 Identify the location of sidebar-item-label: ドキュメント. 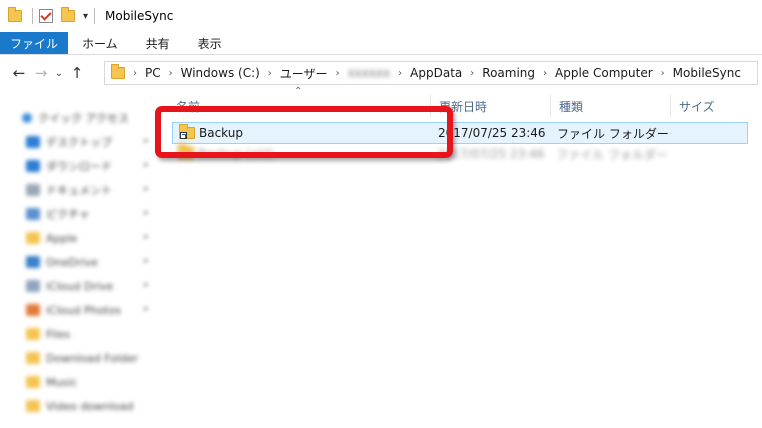
(79, 190).